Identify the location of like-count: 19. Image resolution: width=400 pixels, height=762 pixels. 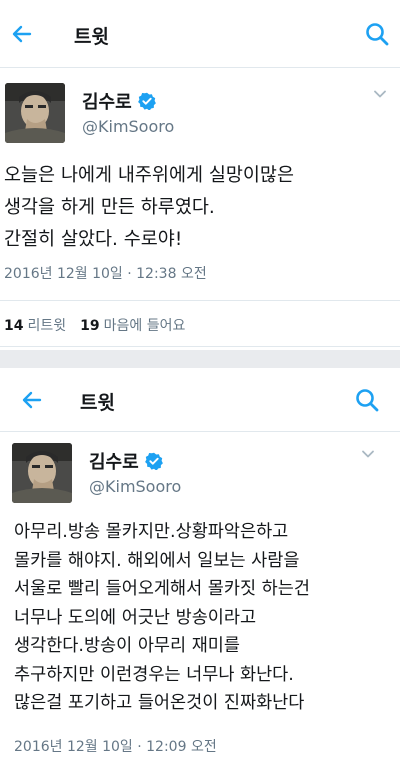
(90, 326).